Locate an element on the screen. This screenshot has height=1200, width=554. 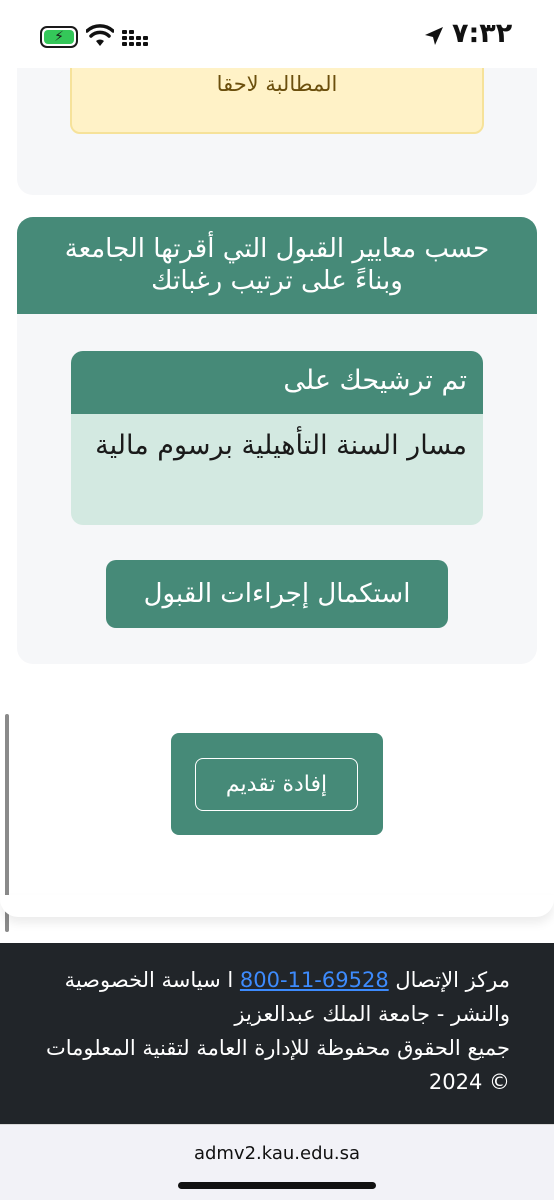
contact-center-label: مركز الإتصال is located at coordinates (452, 980).